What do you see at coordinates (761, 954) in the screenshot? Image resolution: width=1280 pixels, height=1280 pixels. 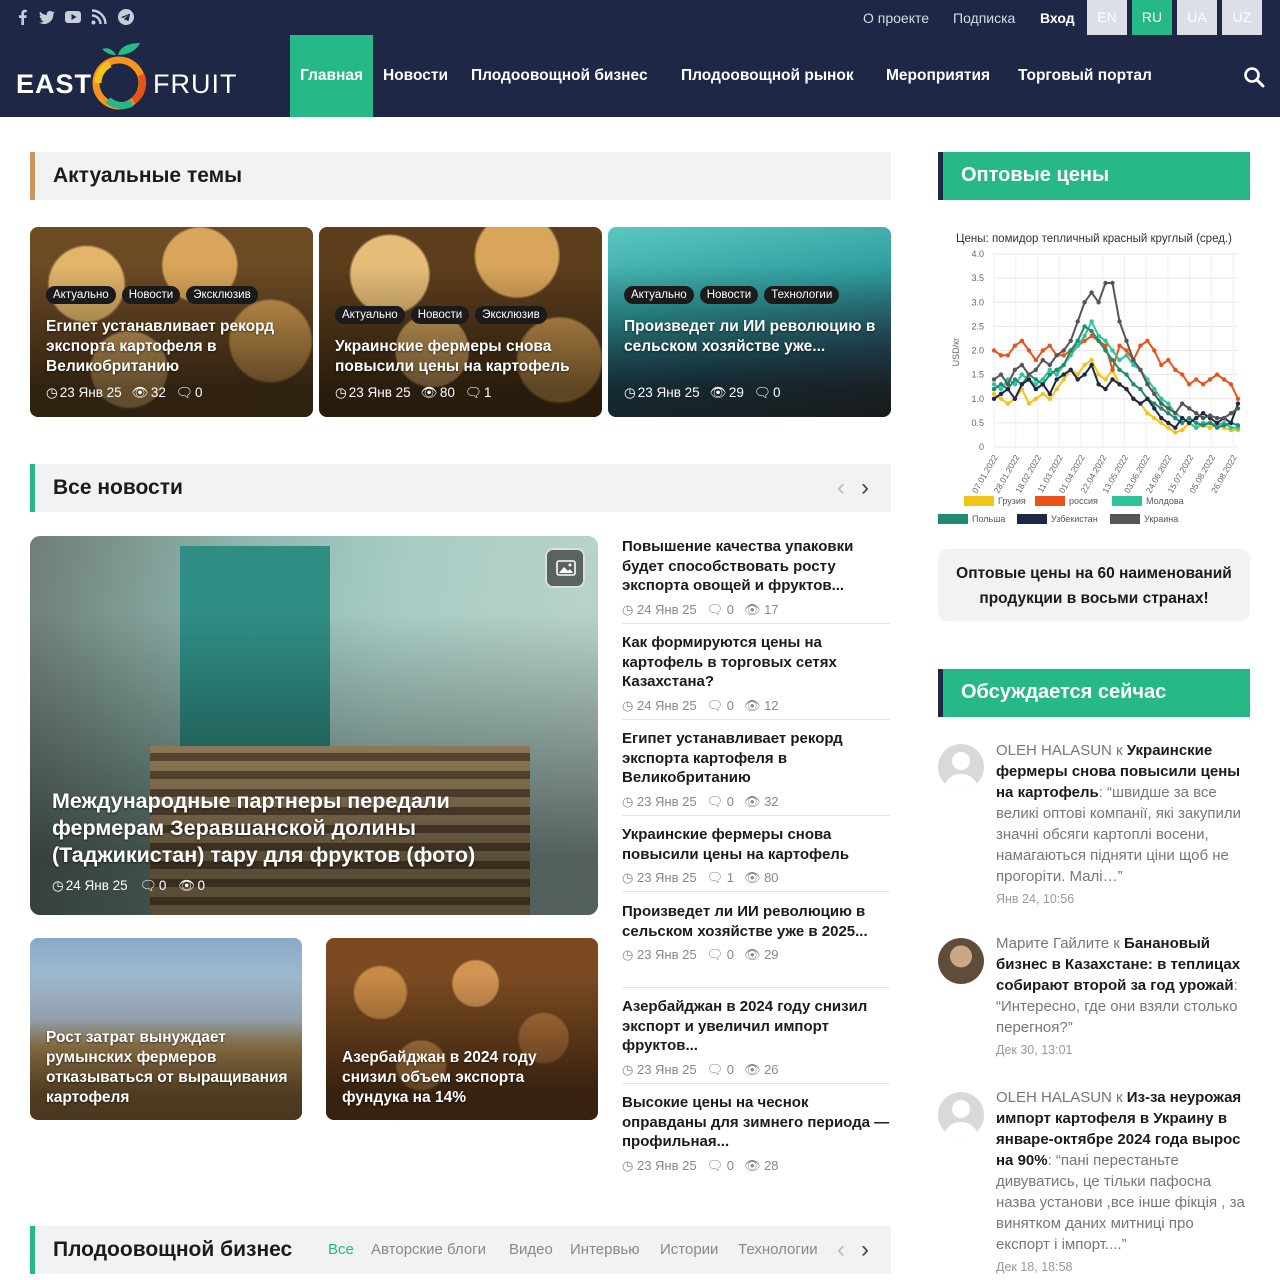 I see `list-item-views: 👁 29` at bounding box center [761, 954].